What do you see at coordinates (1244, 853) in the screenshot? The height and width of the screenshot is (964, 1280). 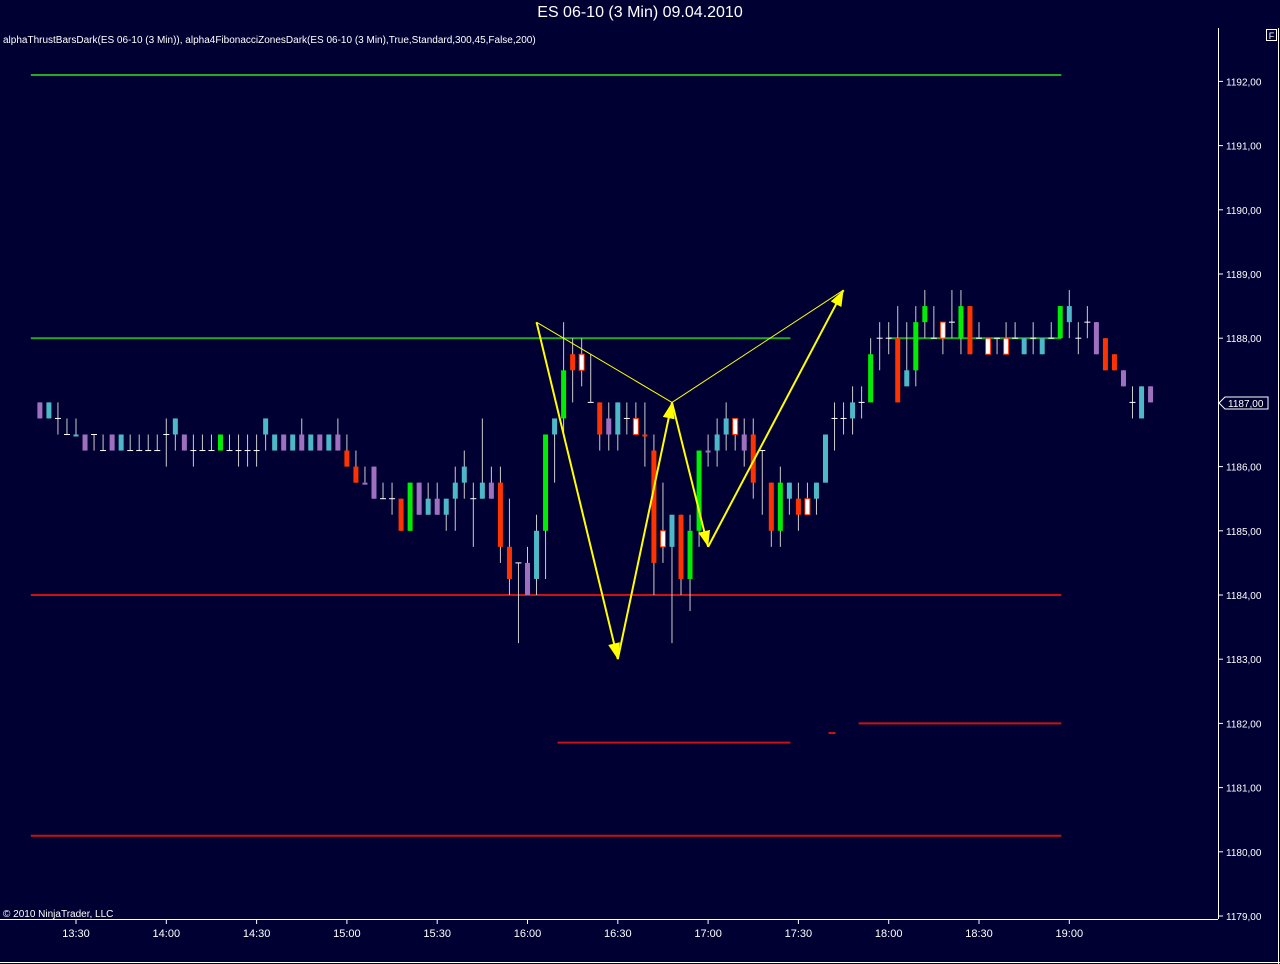 I see `price-tick-label: 1180,00` at bounding box center [1244, 853].